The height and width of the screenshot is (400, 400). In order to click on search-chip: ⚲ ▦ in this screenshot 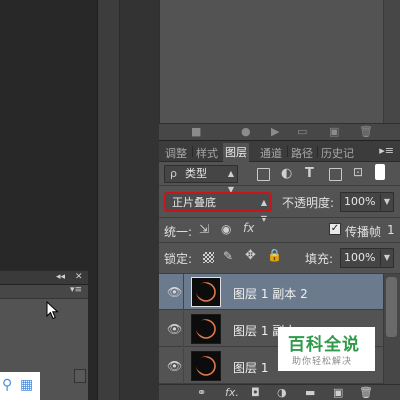, I will do `click(20, 386)`.